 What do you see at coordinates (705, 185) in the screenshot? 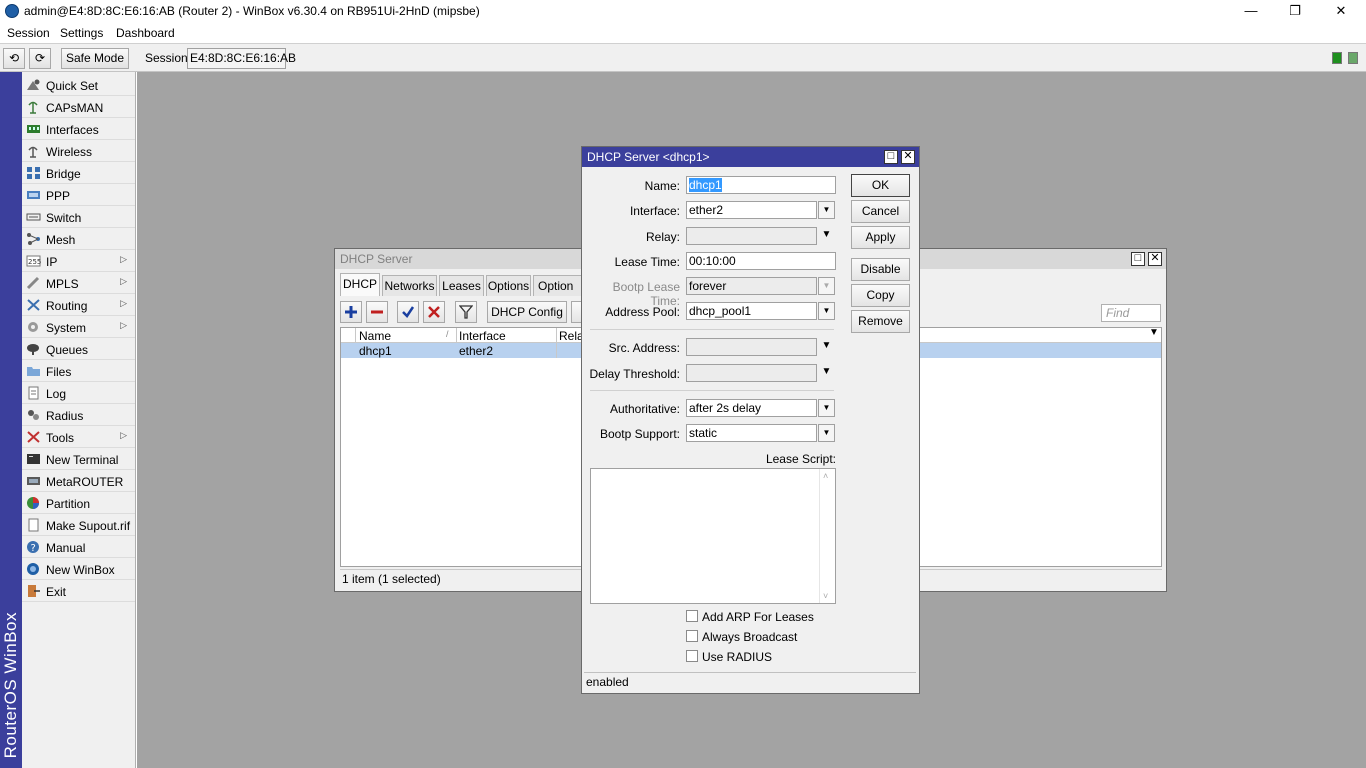
I see `name-value: dhcp1` at bounding box center [705, 185].